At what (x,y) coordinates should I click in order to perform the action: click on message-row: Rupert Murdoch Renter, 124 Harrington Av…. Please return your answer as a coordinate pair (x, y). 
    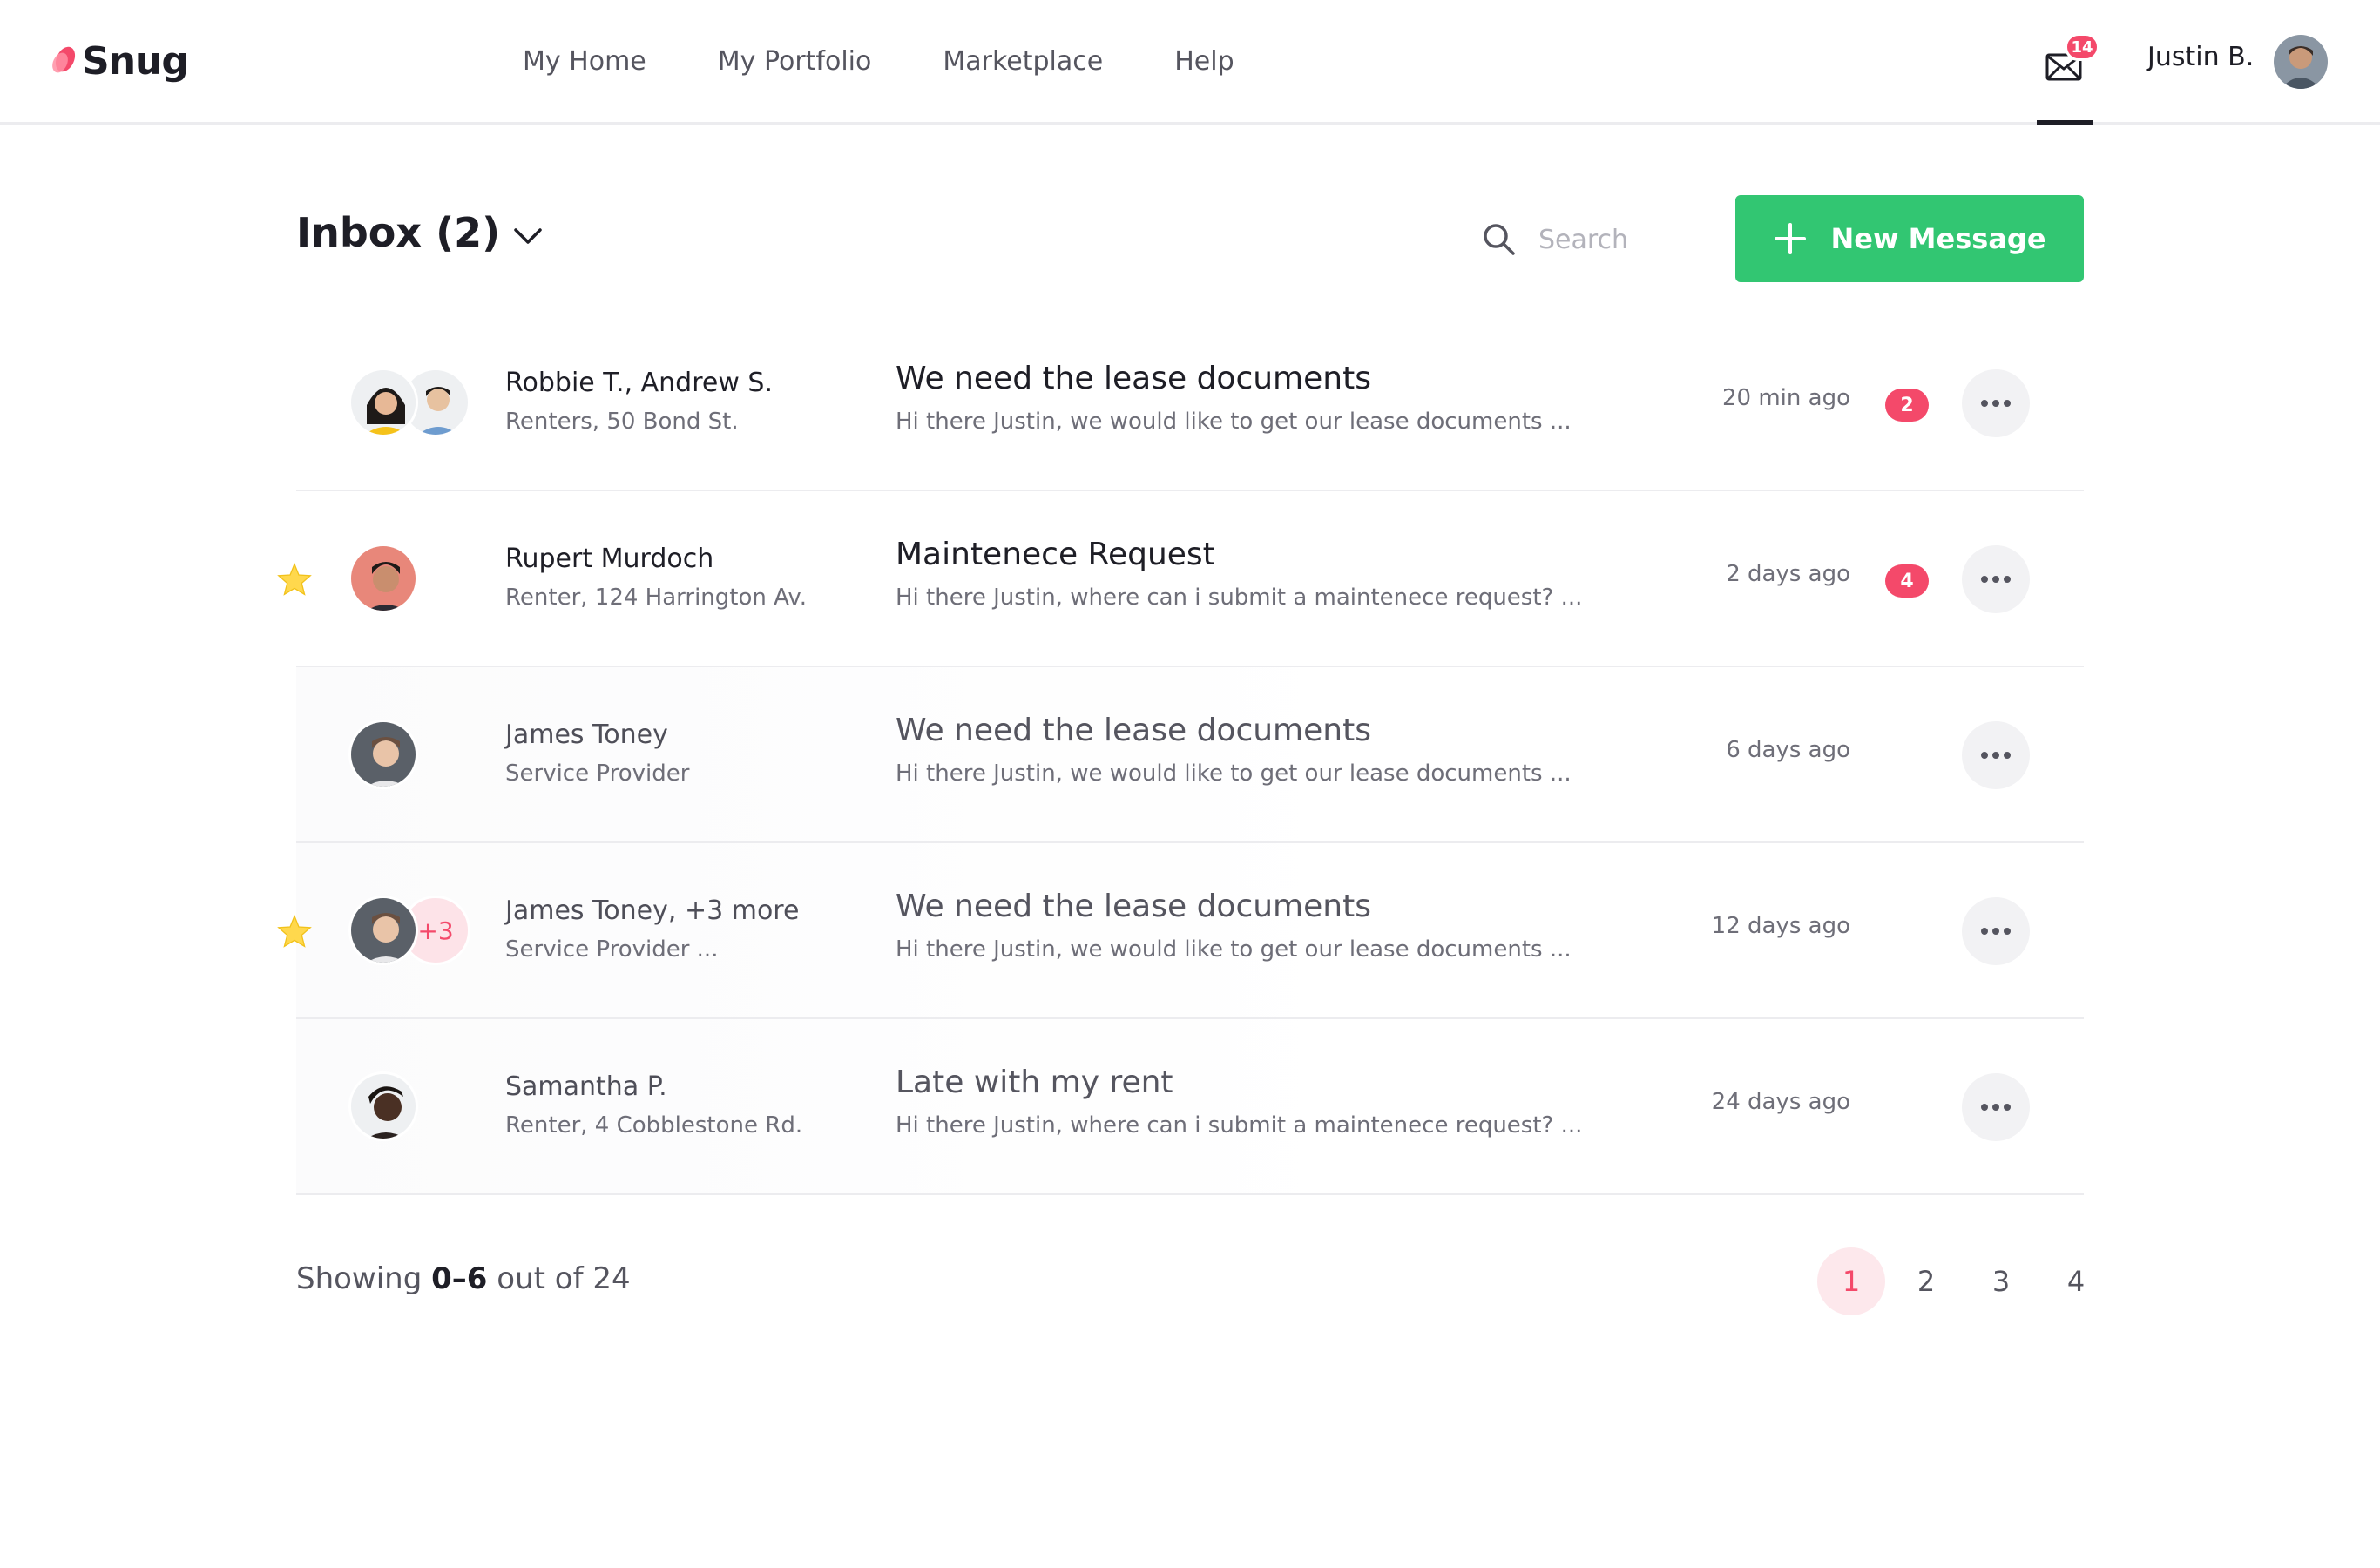
    Looking at the image, I should click on (1180, 579).